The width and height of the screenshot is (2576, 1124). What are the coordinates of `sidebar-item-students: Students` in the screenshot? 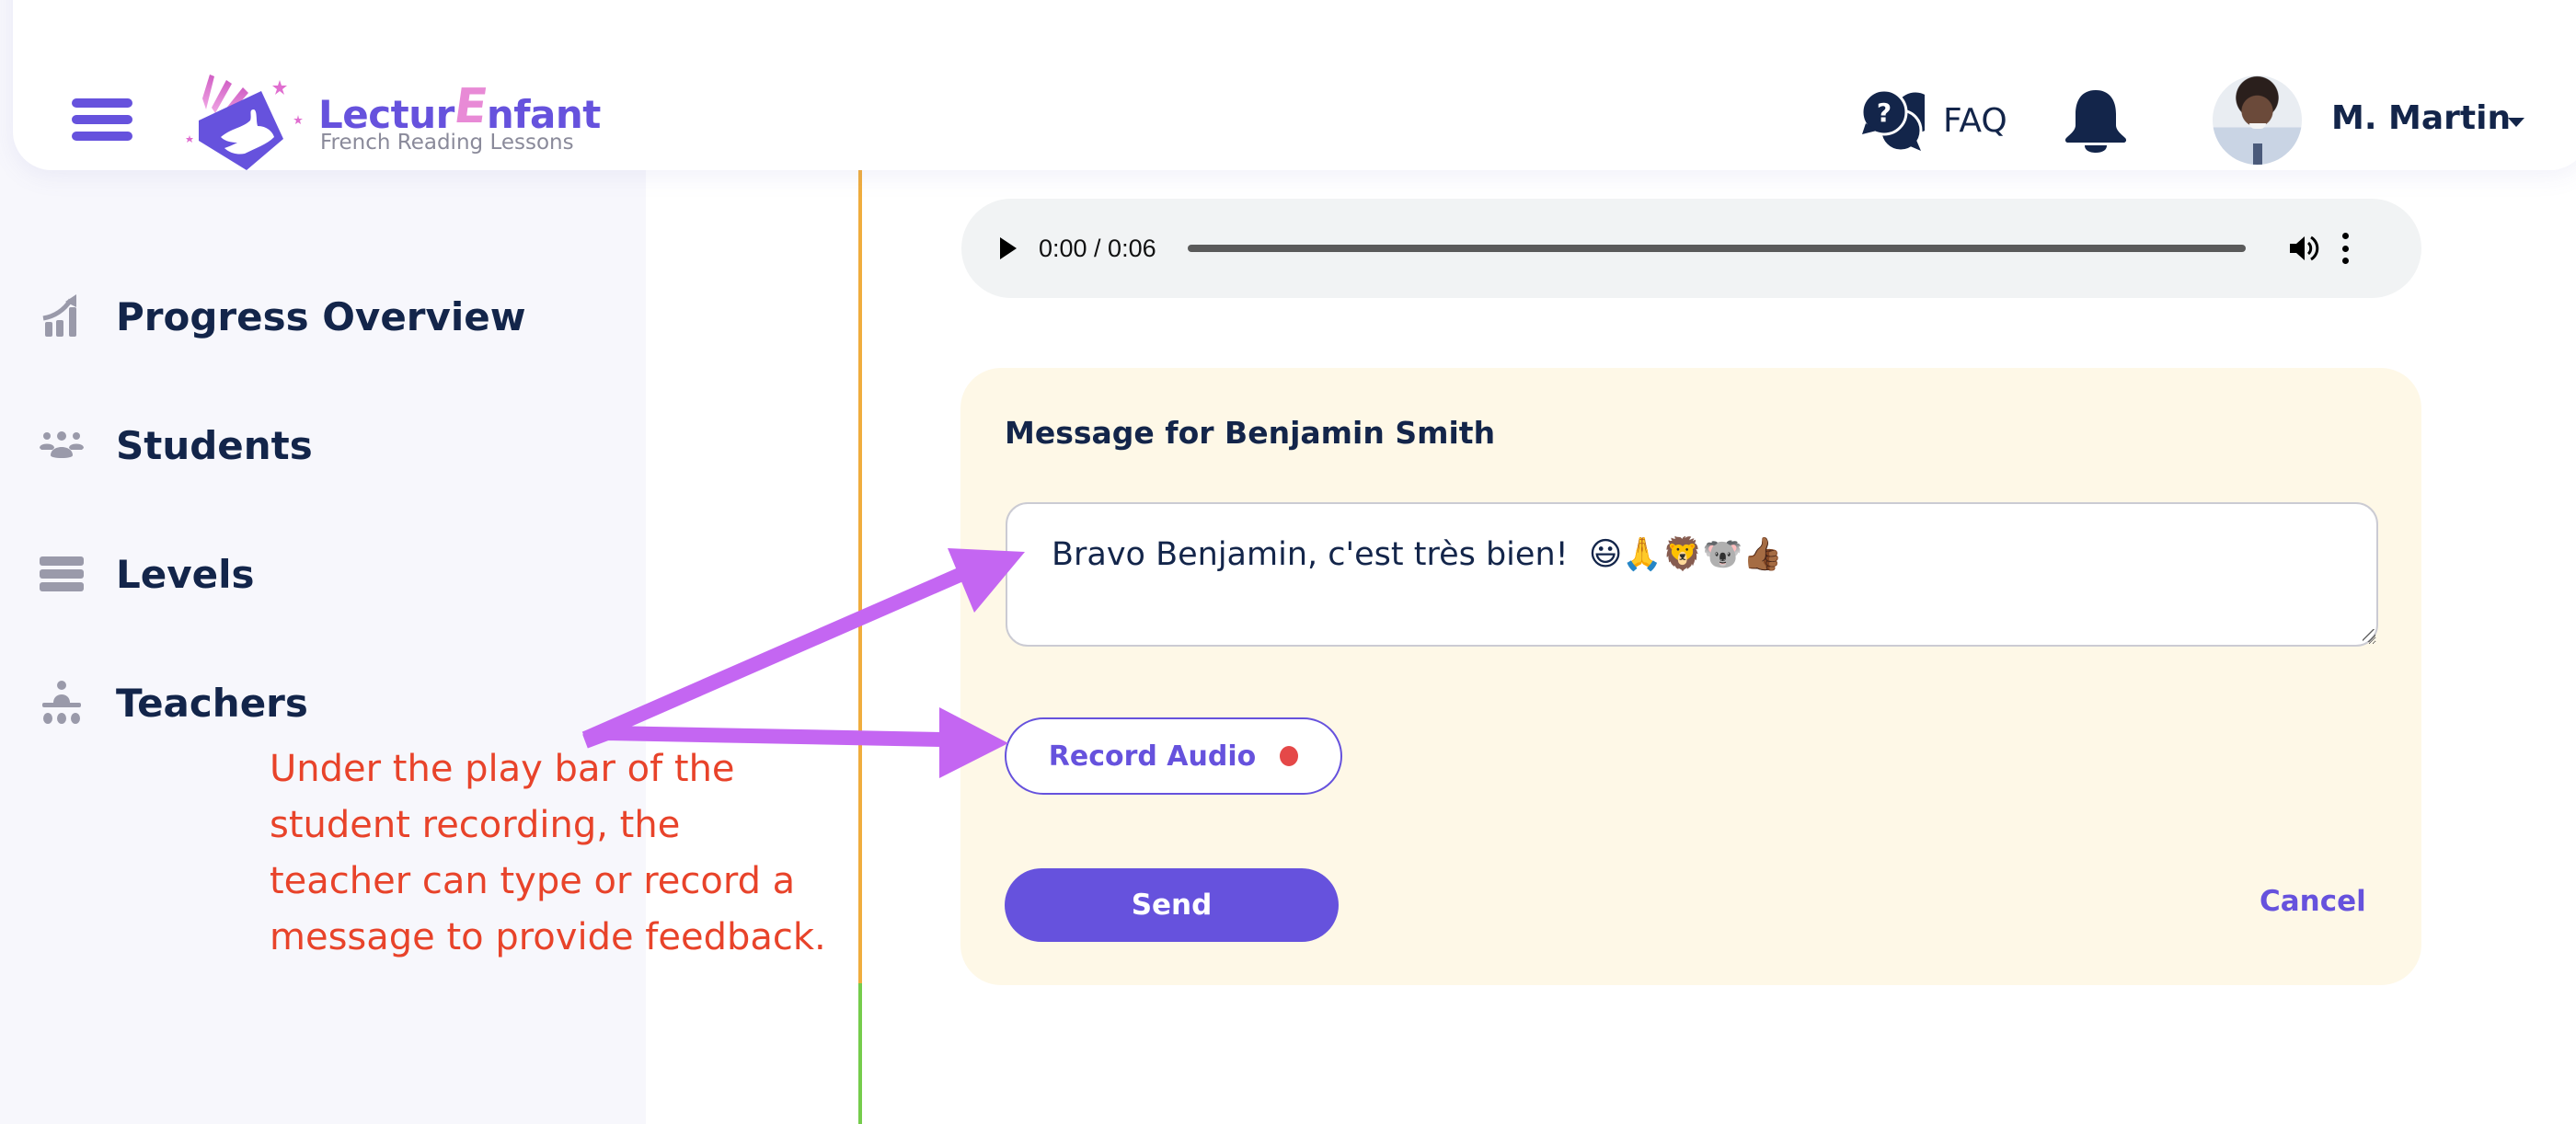 It's located at (176, 445).